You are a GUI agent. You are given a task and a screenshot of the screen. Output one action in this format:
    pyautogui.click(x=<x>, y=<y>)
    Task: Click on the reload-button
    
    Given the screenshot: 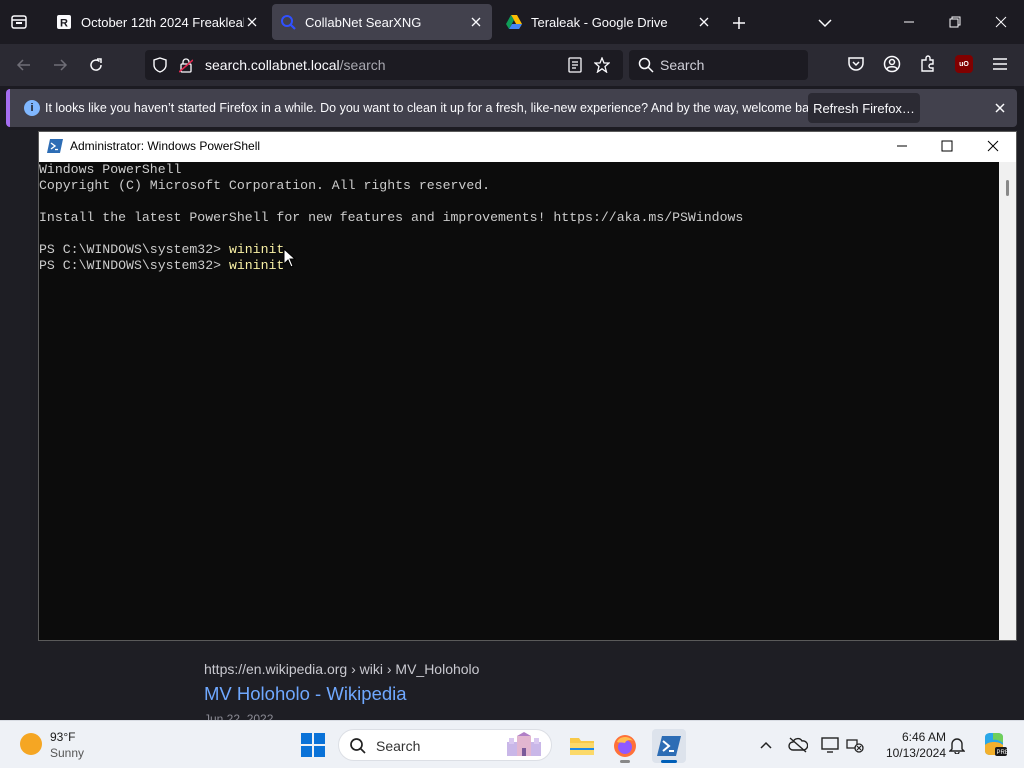 What is the action you would take?
    pyautogui.click(x=96, y=65)
    